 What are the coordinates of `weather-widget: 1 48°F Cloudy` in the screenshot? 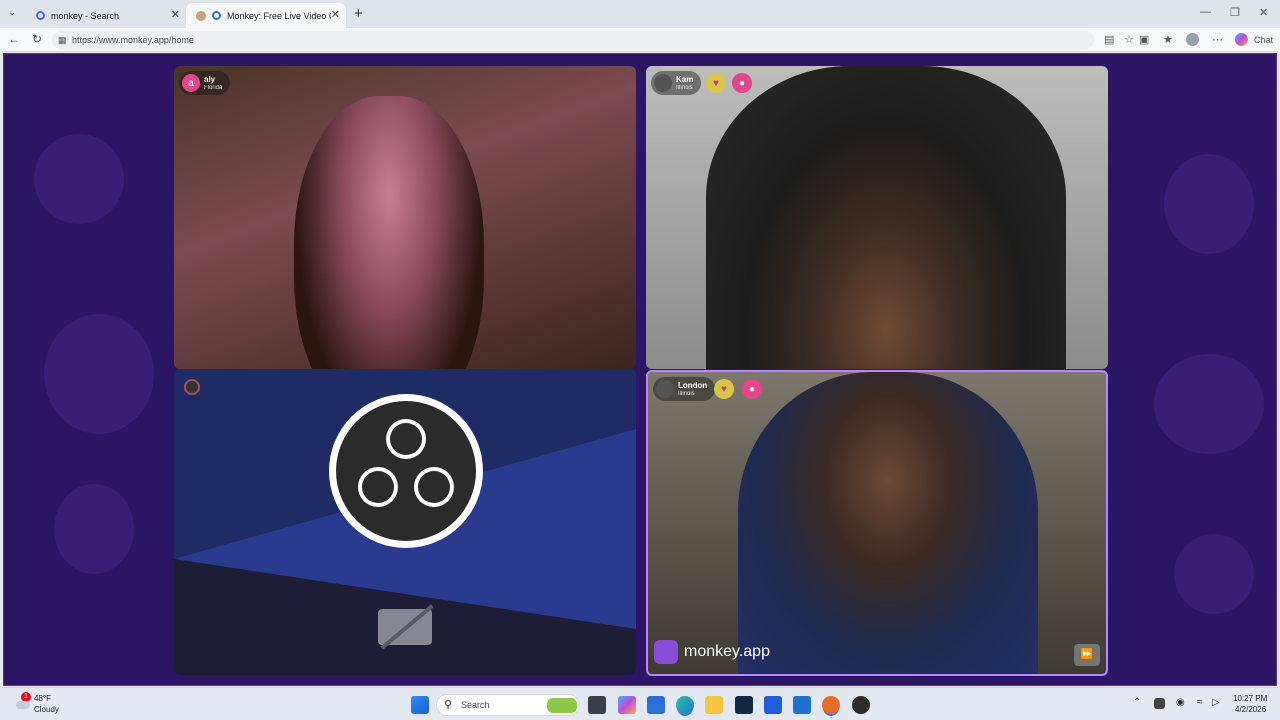 It's located at (46, 705).